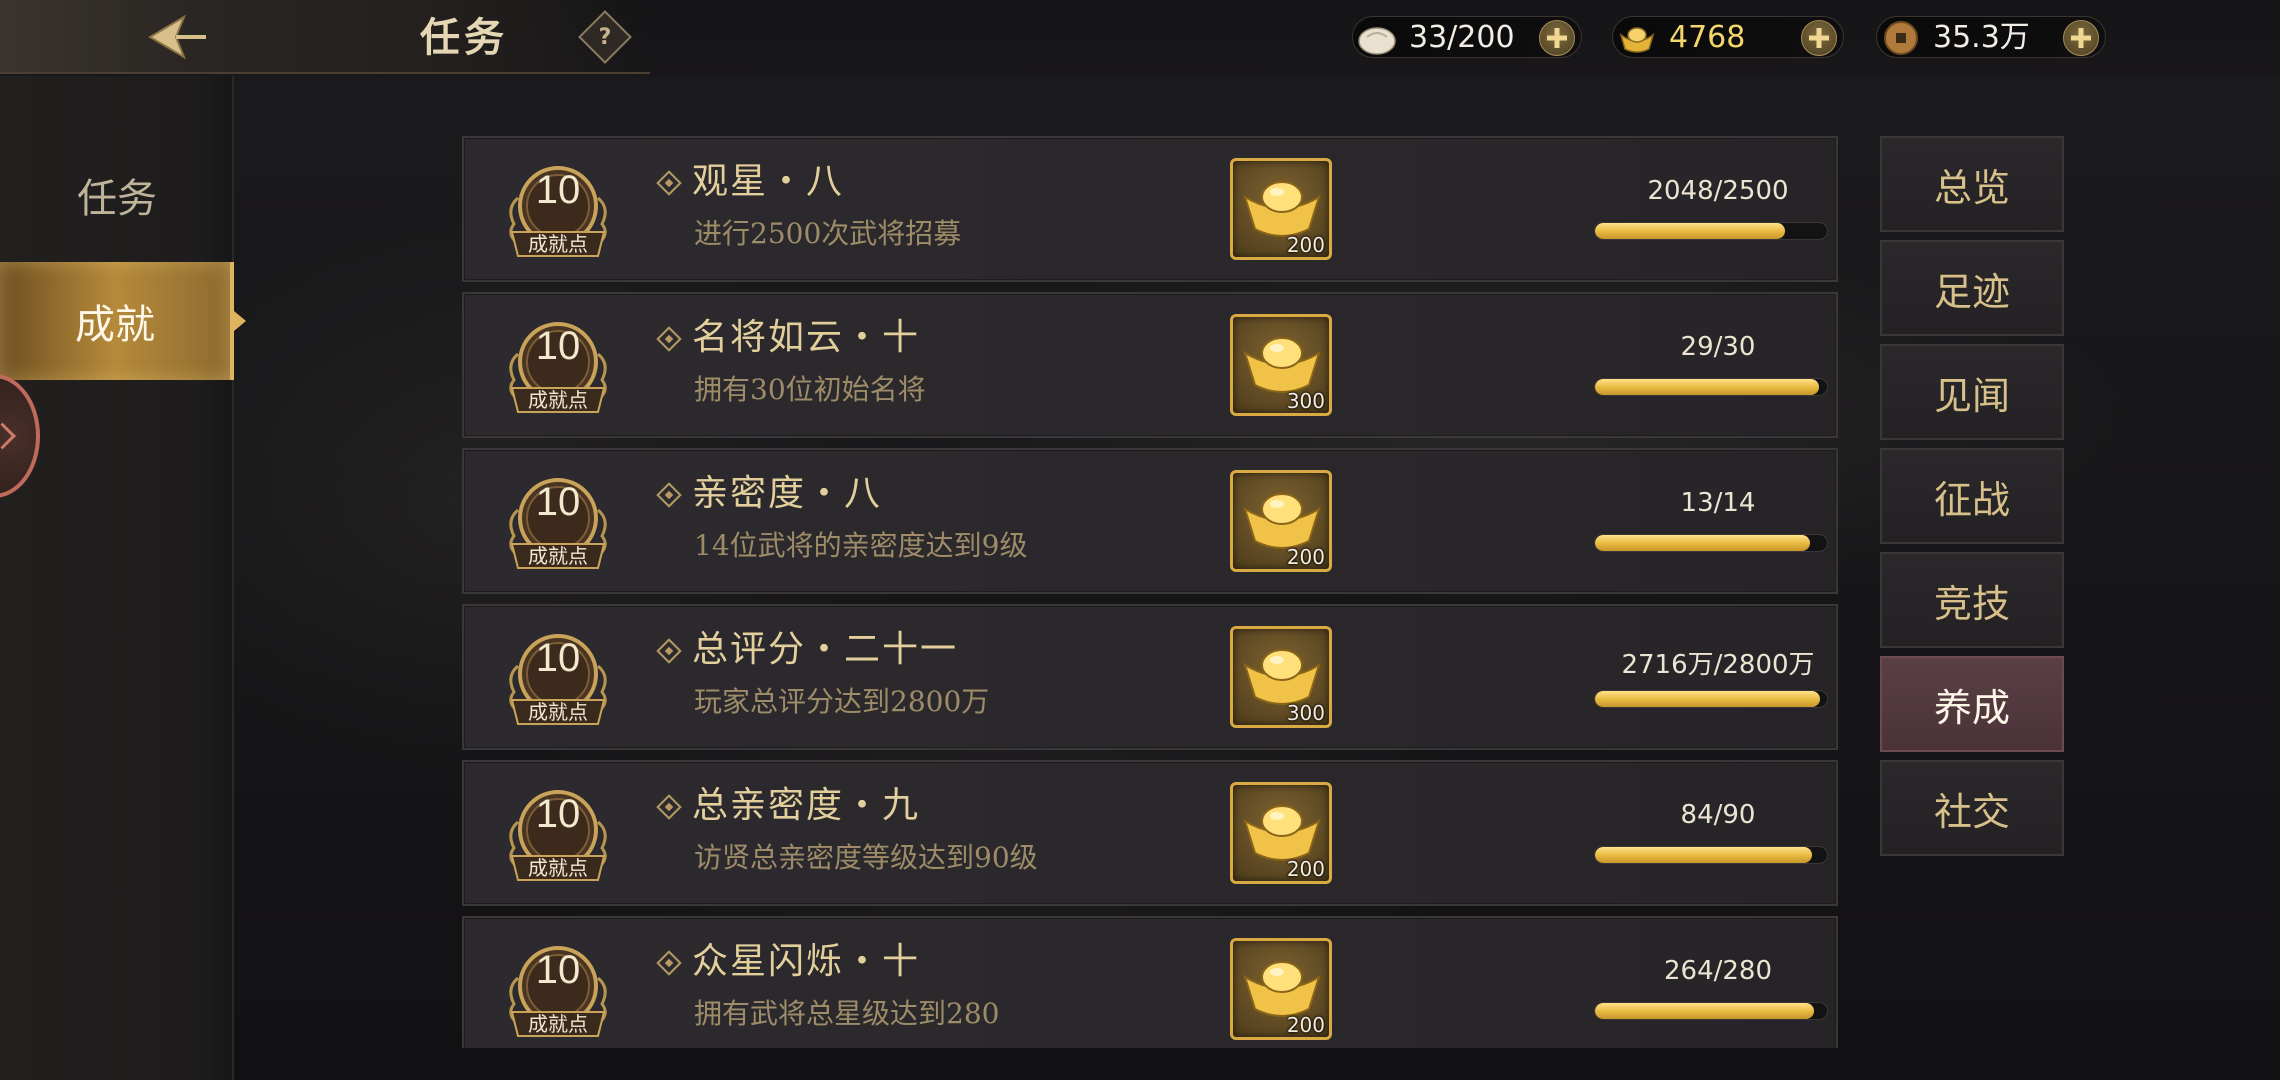  I want to click on category-tab-label: 见闻, so click(1971, 395).